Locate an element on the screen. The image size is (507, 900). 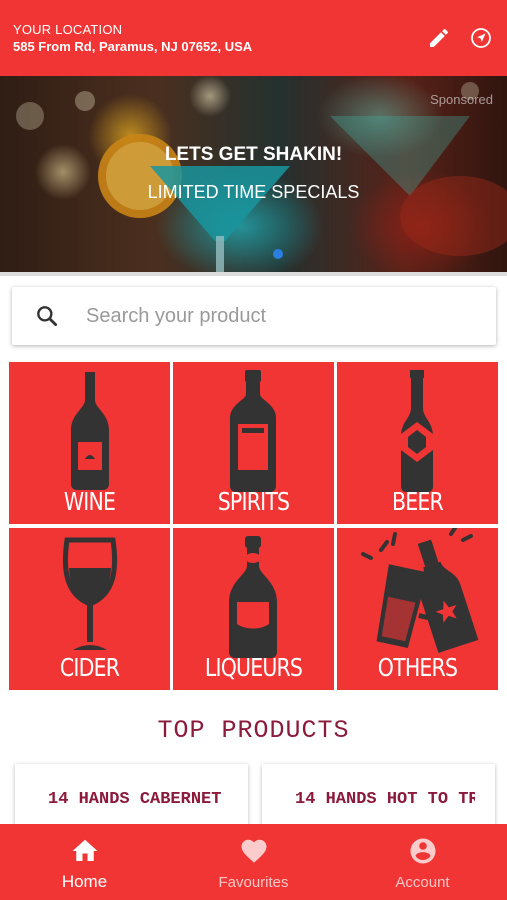
product-name: 14 HANDS CABERNET is located at coordinates (135, 799).